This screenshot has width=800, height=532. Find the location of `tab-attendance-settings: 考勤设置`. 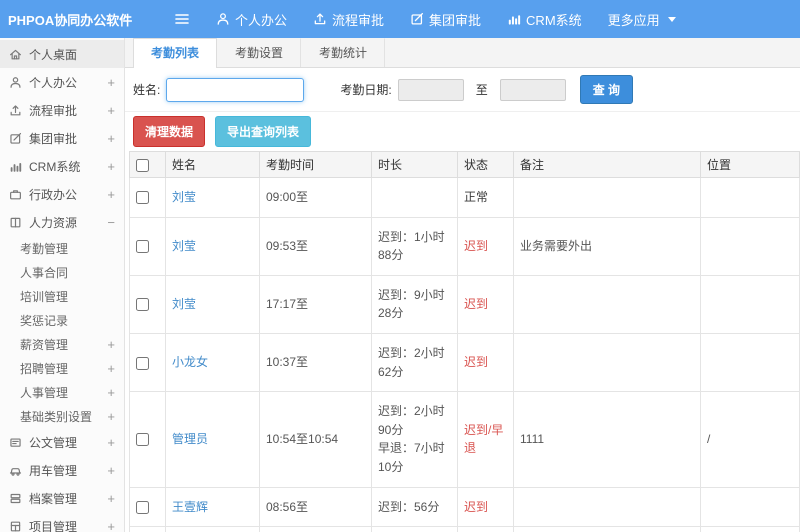

tab-attendance-settings: 考勤设置 is located at coordinates (259, 52).